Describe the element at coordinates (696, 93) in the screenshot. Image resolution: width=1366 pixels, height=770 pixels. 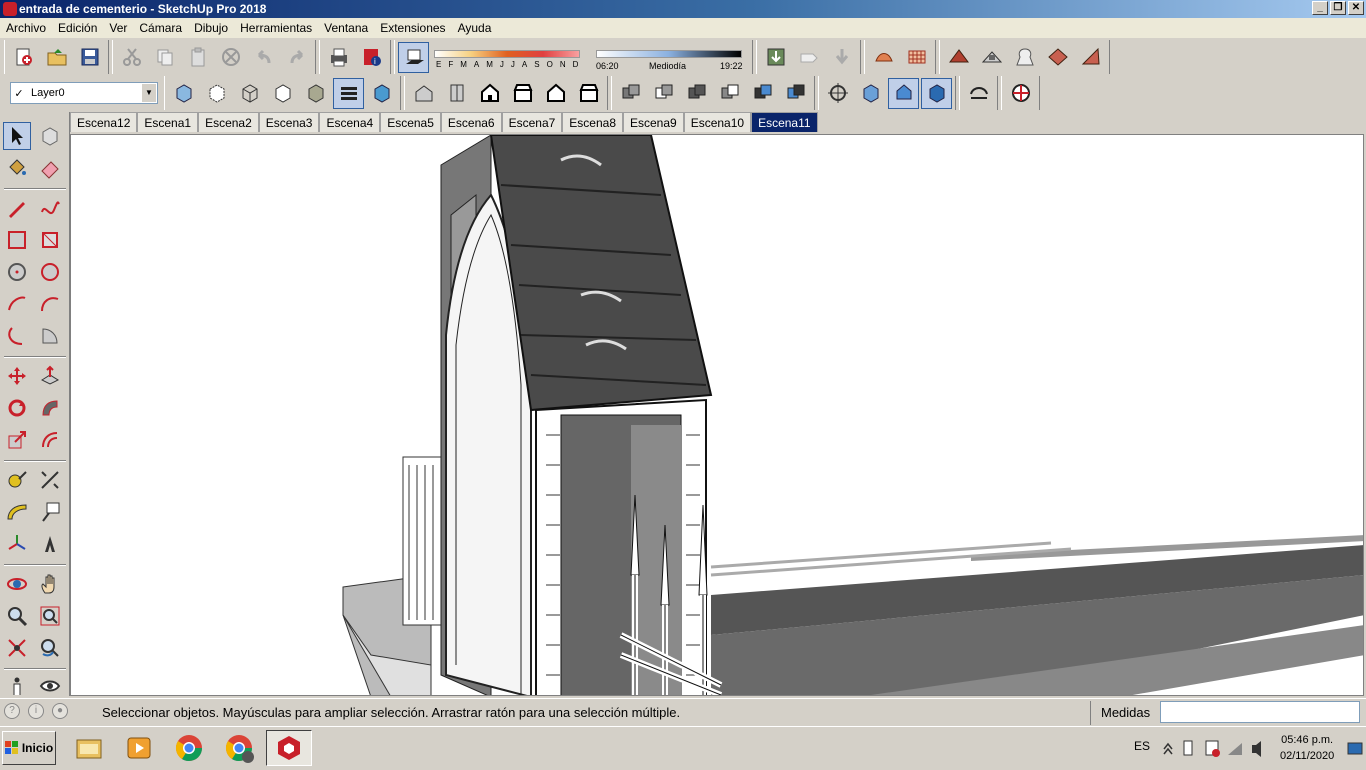
I see `union-button` at that location.